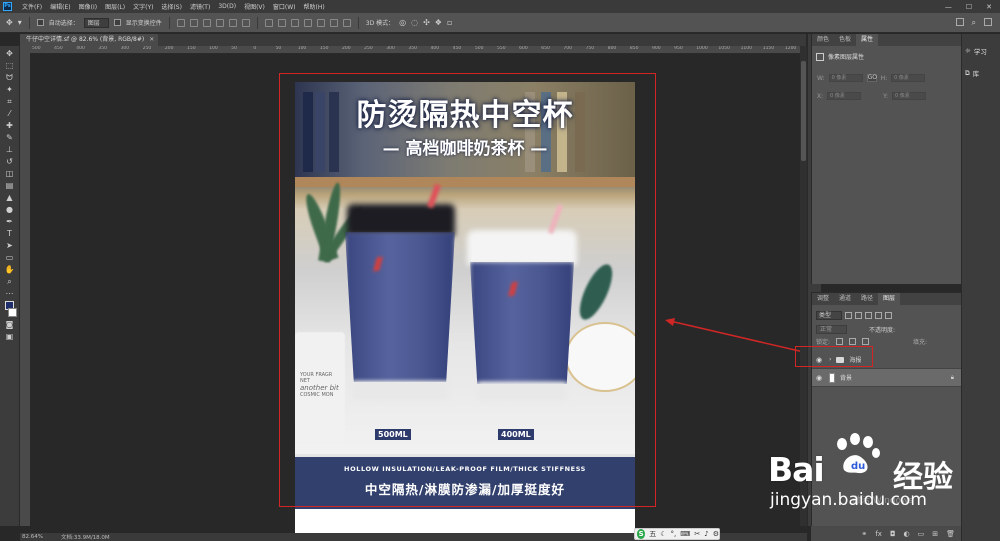 This screenshot has height=541, width=1000. Describe the element at coordinates (193, 22) in the screenshot. I see `align-vcenter-icon` at that location.